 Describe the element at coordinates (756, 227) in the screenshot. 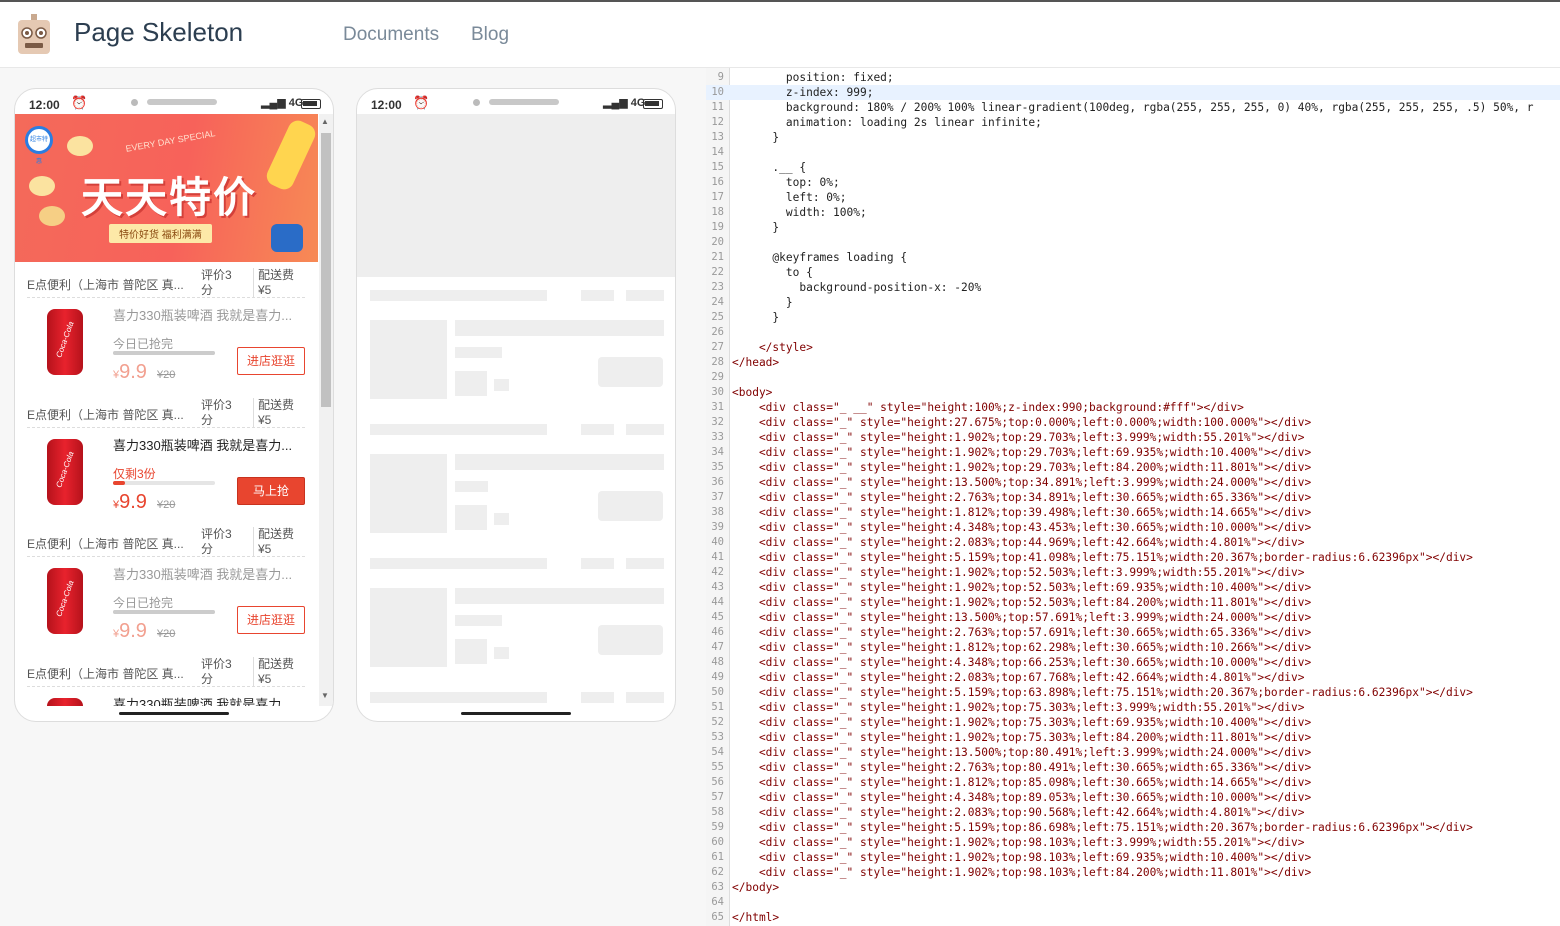

I see `line-text: }` at that location.